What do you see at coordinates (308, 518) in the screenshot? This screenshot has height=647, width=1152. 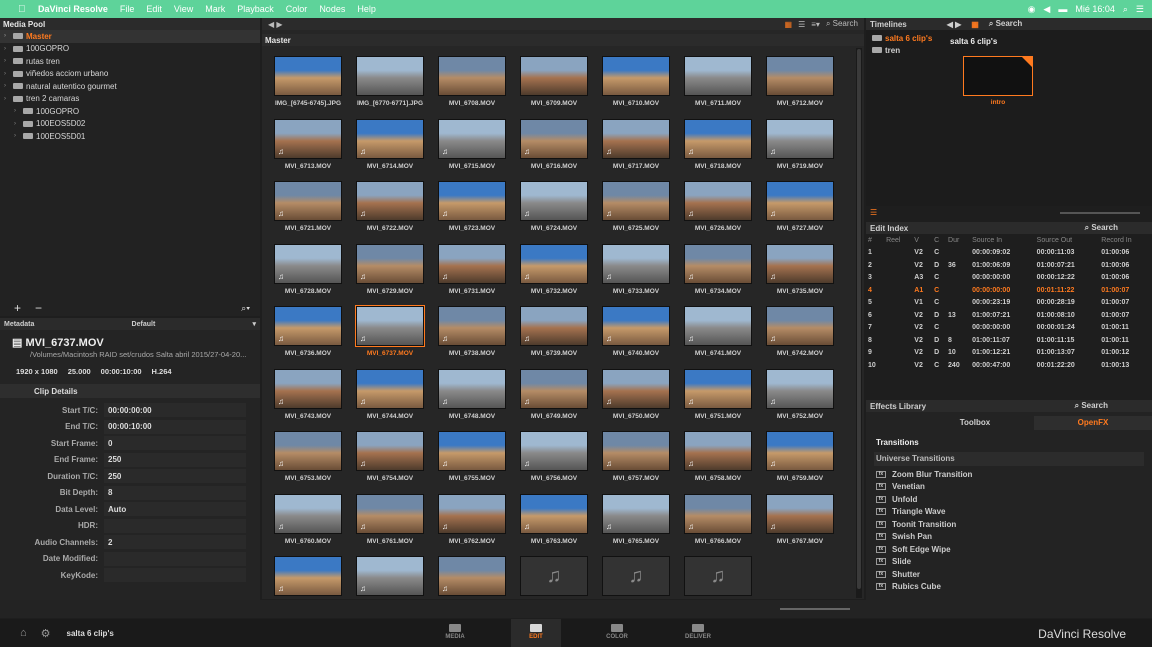 I see `clip-thumbnail: ♫ MVI_6760.MOV` at bounding box center [308, 518].